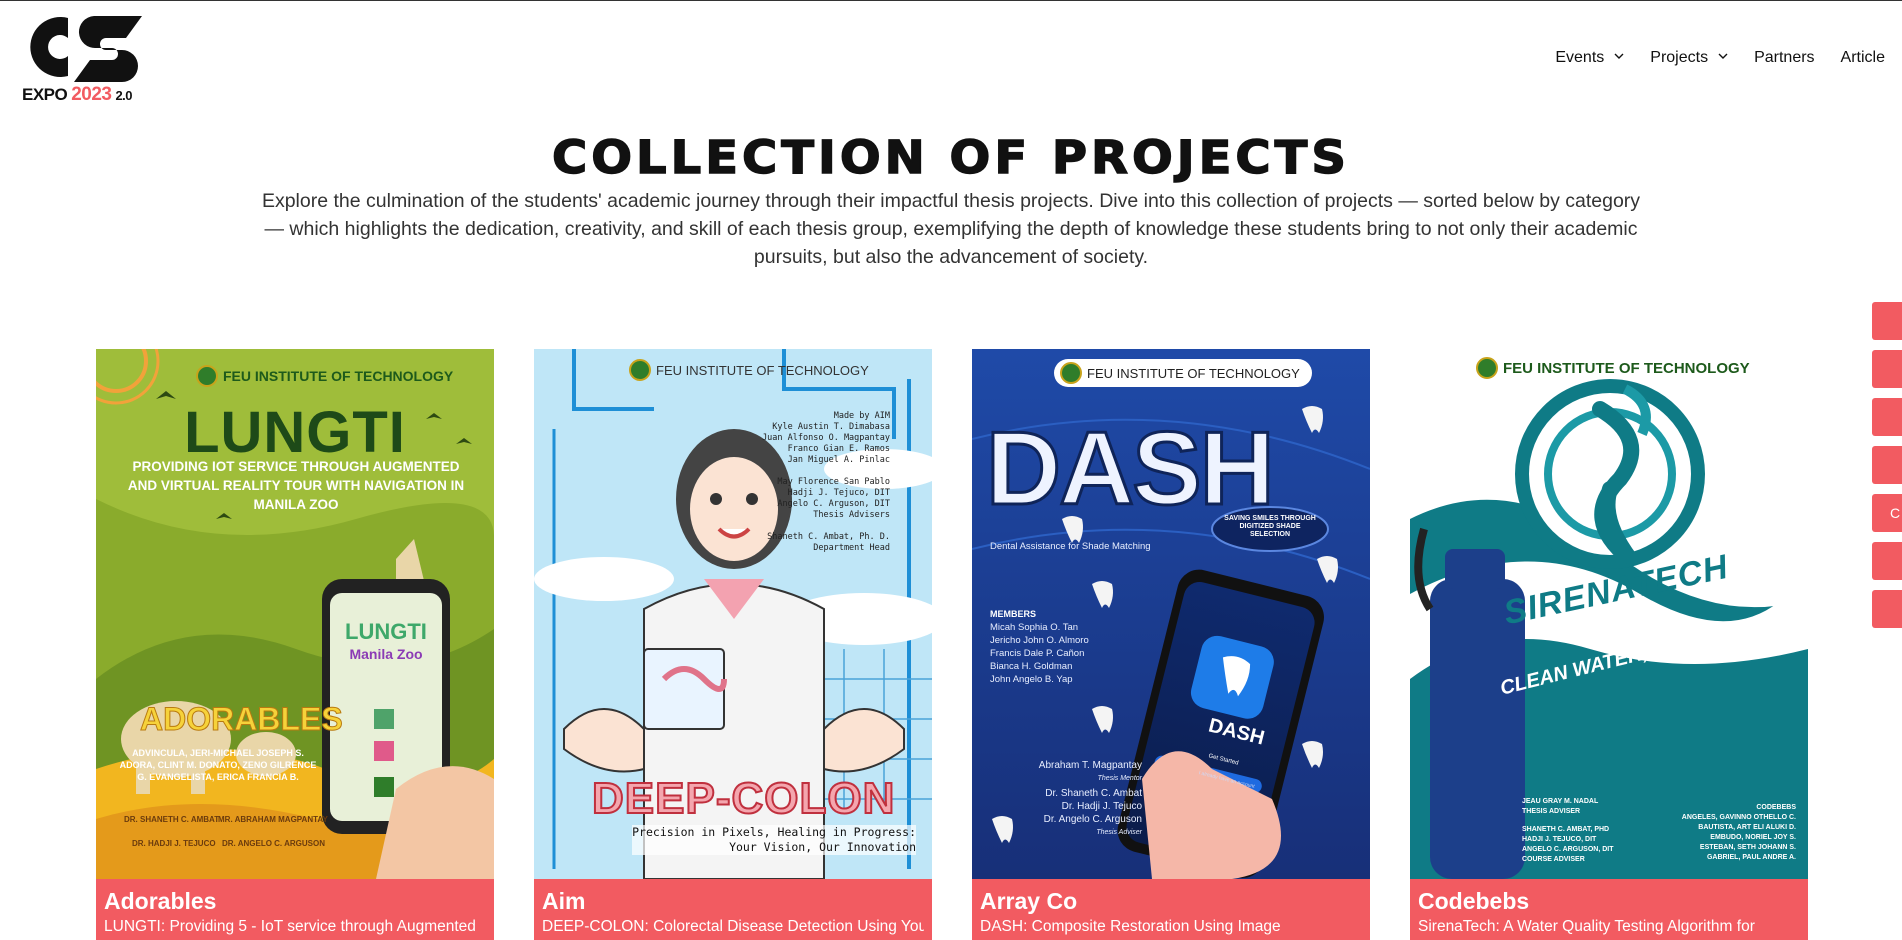 This screenshot has height=940, width=1902. Describe the element at coordinates (1029, 901) in the screenshot. I see `project-team-name: Array Co` at that location.